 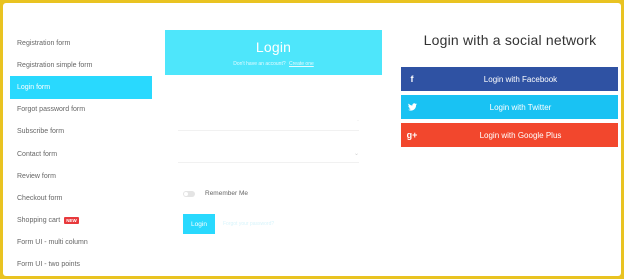 I want to click on login-button: Login, so click(x=199, y=224).